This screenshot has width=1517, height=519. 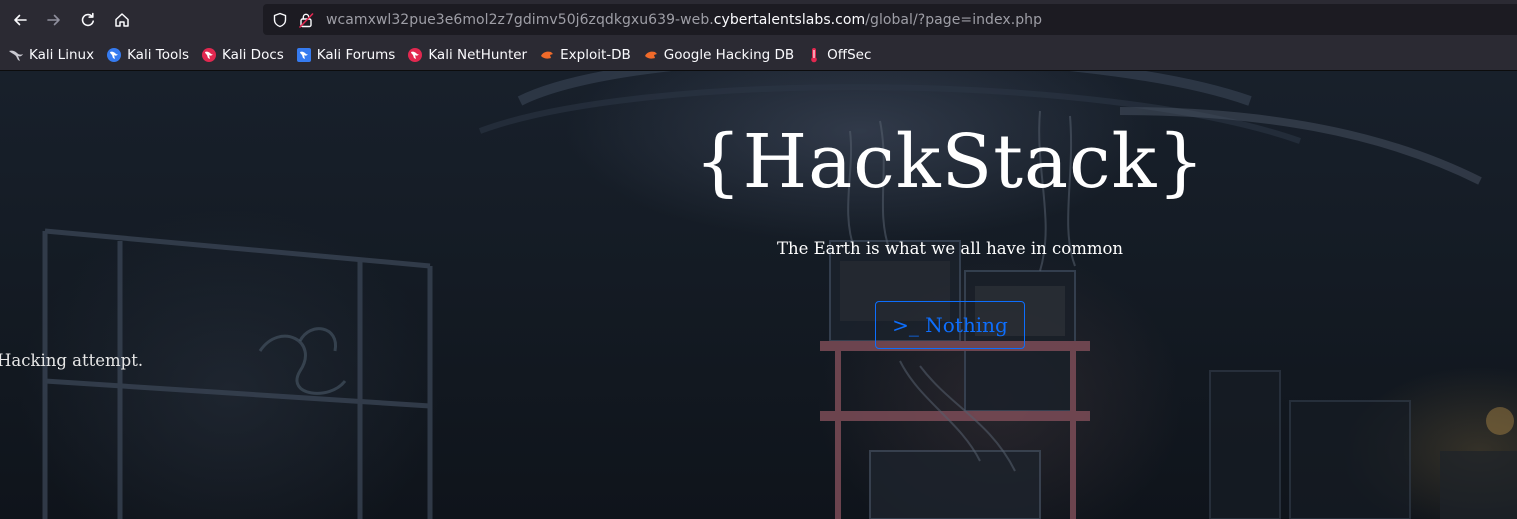 What do you see at coordinates (950, 162) in the screenshot?
I see `site-title: {HackStack}` at bounding box center [950, 162].